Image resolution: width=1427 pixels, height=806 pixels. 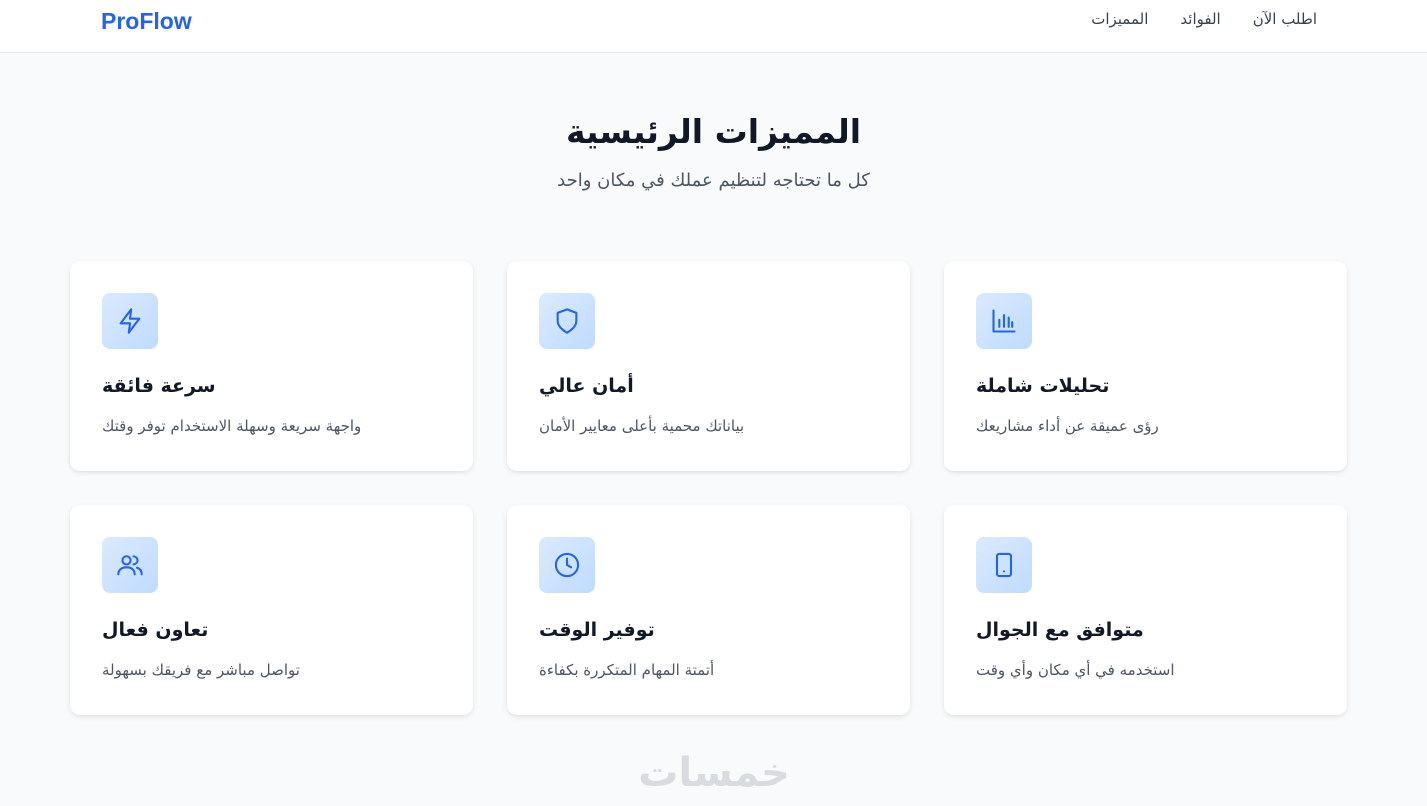 What do you see at coordinates (708, 610) in the screenshot?
I see `feature-card-time-saving: توفير الوقت أتمتة المهام المتكررة بكفاءة` at bounding box center [708, 610].